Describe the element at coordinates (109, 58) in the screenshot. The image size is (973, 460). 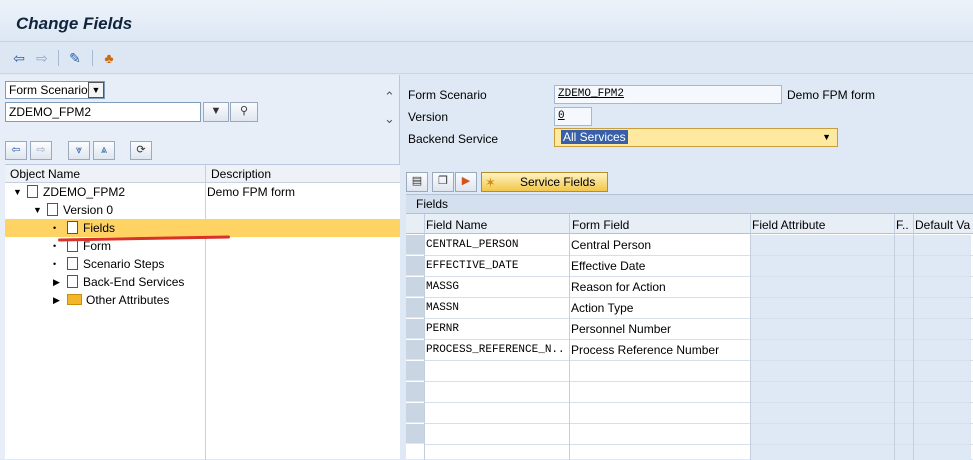
I see `hierarchy-icon: ♣` at that location.